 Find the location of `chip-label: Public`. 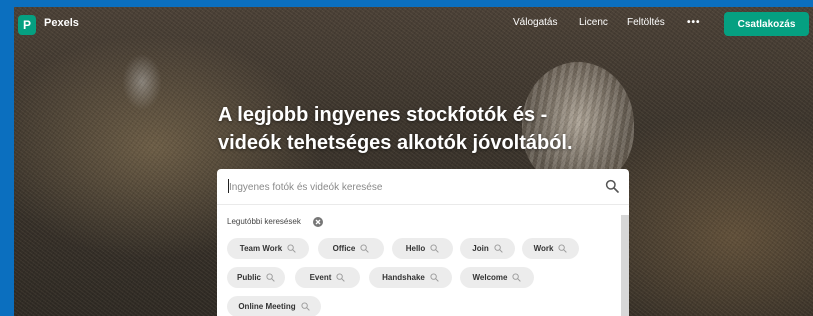

chip-label: Public is located at coordinates (248, 277).